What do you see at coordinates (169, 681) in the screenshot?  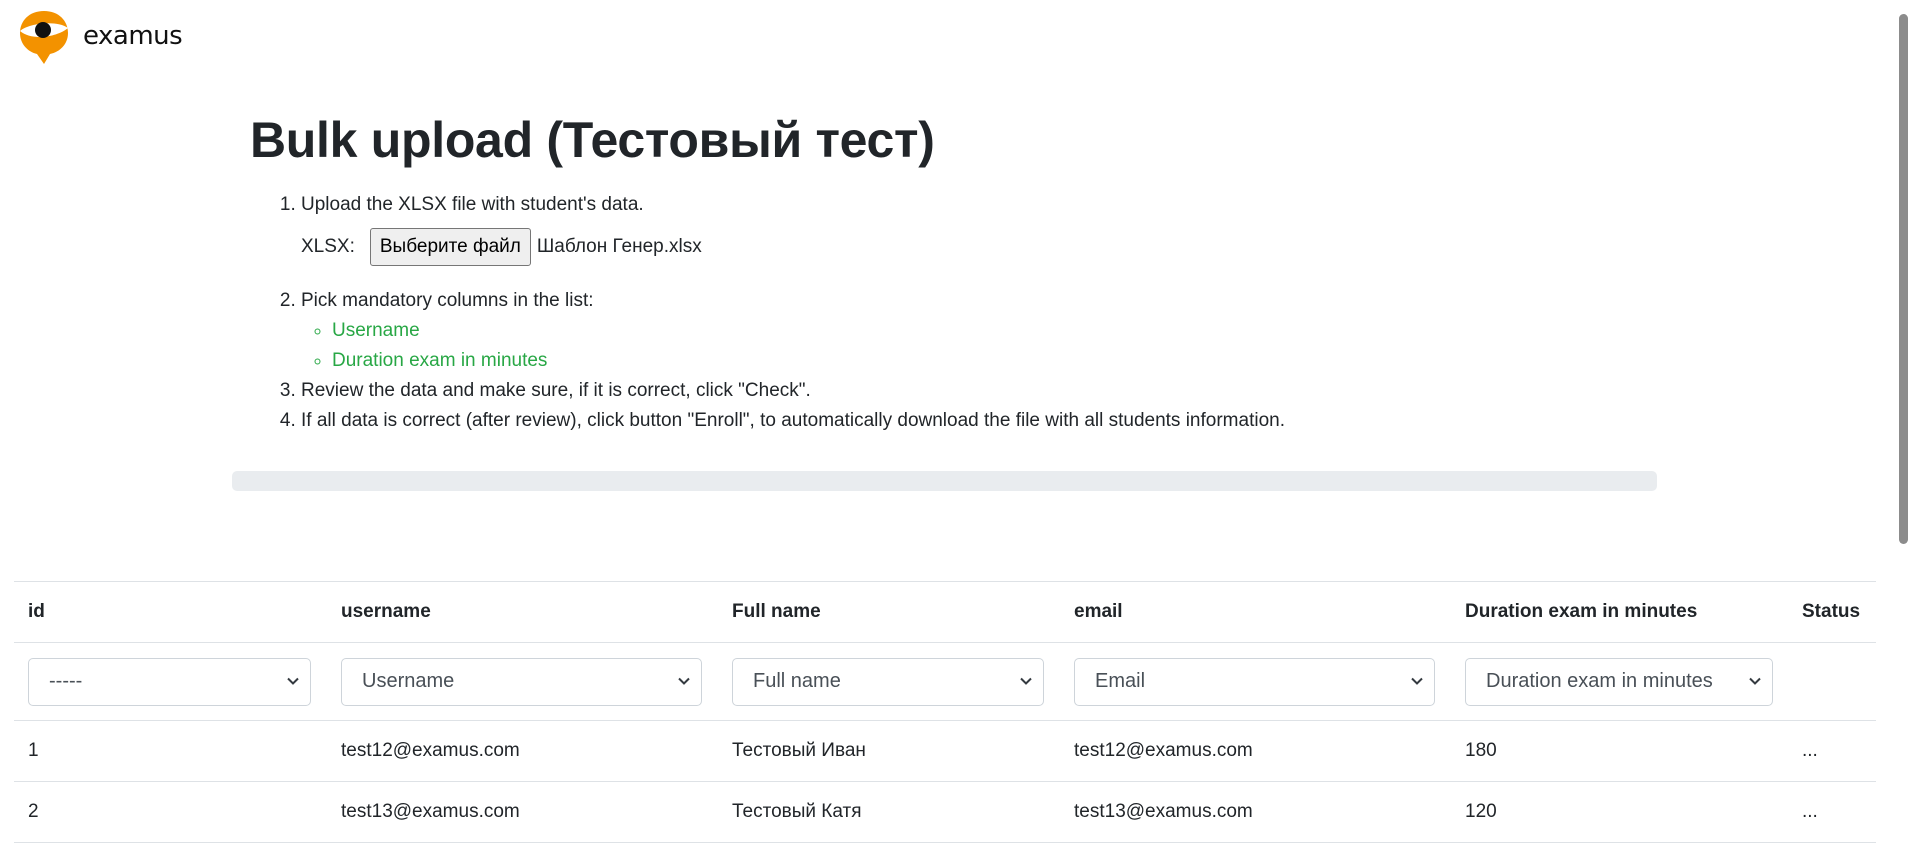 I see `id-column-select: -----` at bounding box center [169, 681].